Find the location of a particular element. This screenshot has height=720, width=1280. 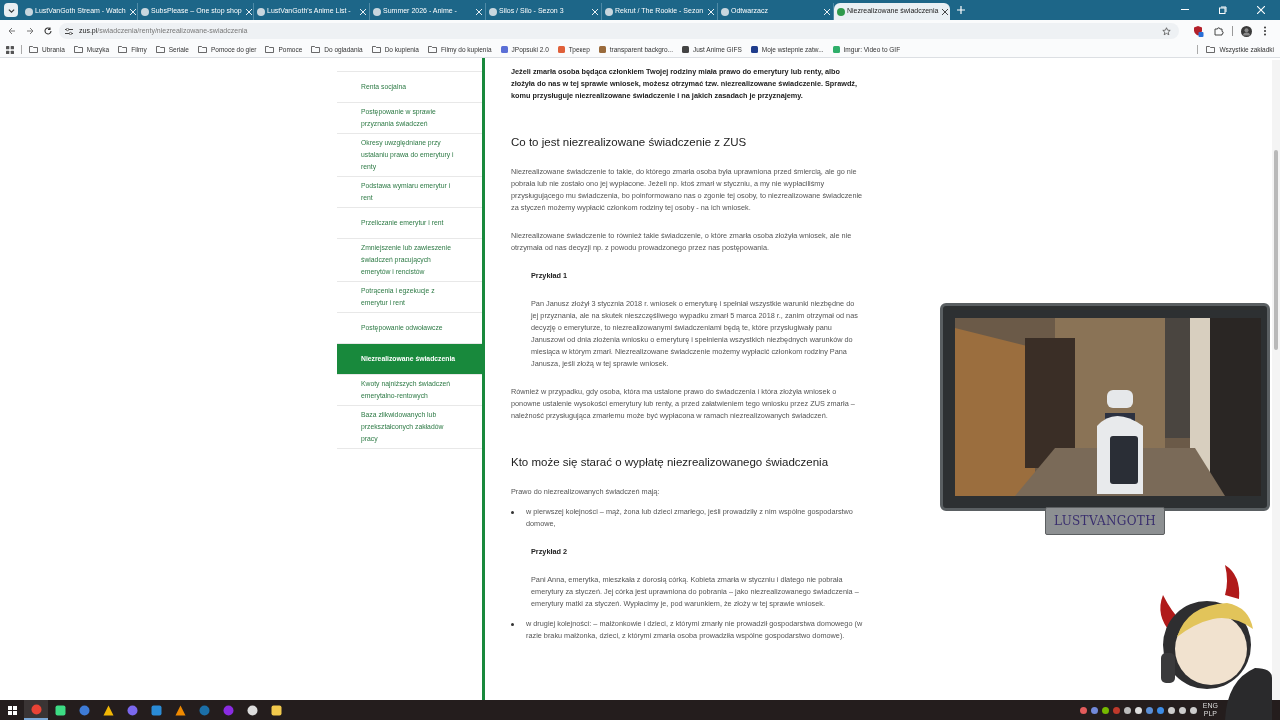

new-tab-button is located at coordinates (961, 10).